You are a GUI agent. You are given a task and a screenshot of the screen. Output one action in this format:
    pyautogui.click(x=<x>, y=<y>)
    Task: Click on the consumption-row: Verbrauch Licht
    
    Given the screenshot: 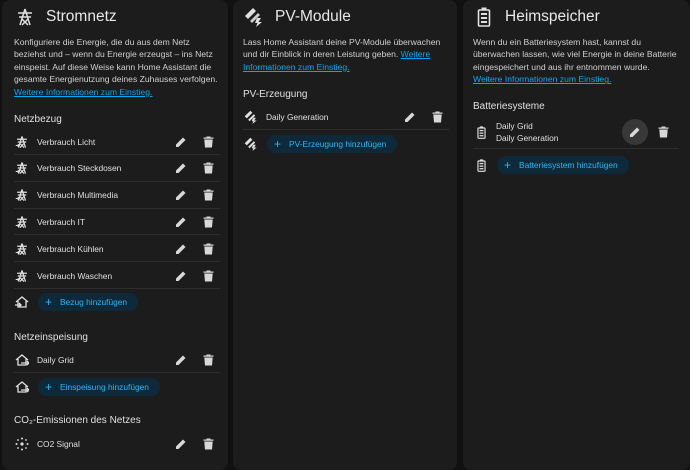 What is the action you would take?
    pyautogui.click(x=117, y=142)
    